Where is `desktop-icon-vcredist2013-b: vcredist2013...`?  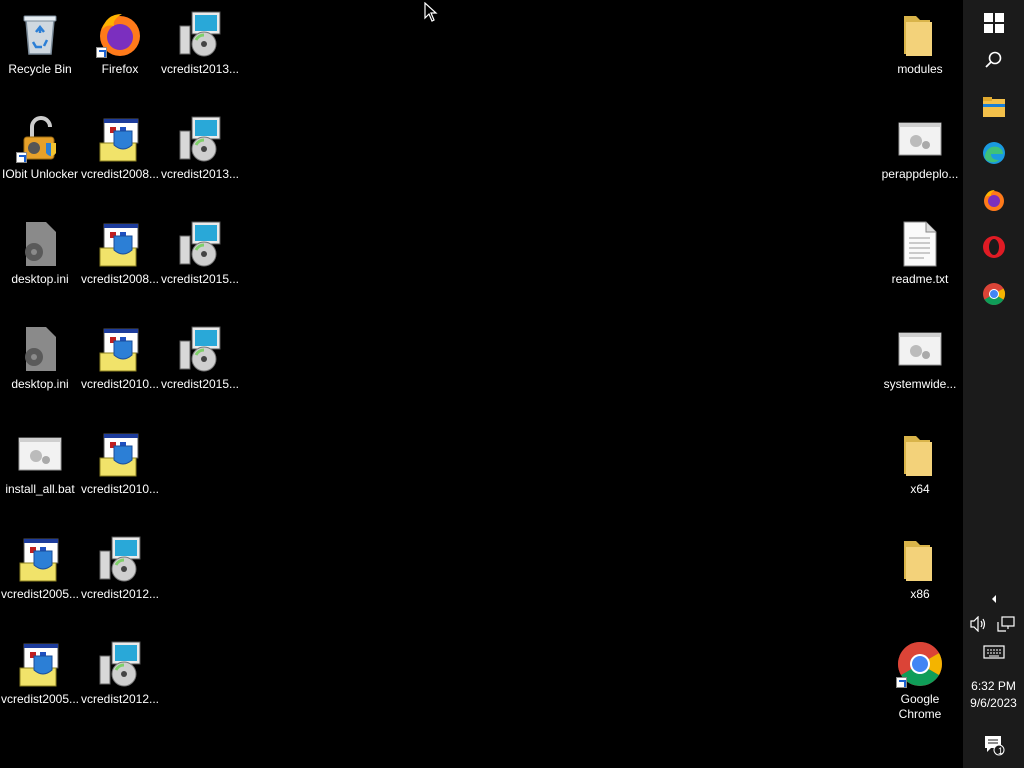 desktop-icon-vcredist2013-b: vcredist2013... is located at coordinates (200, 159).